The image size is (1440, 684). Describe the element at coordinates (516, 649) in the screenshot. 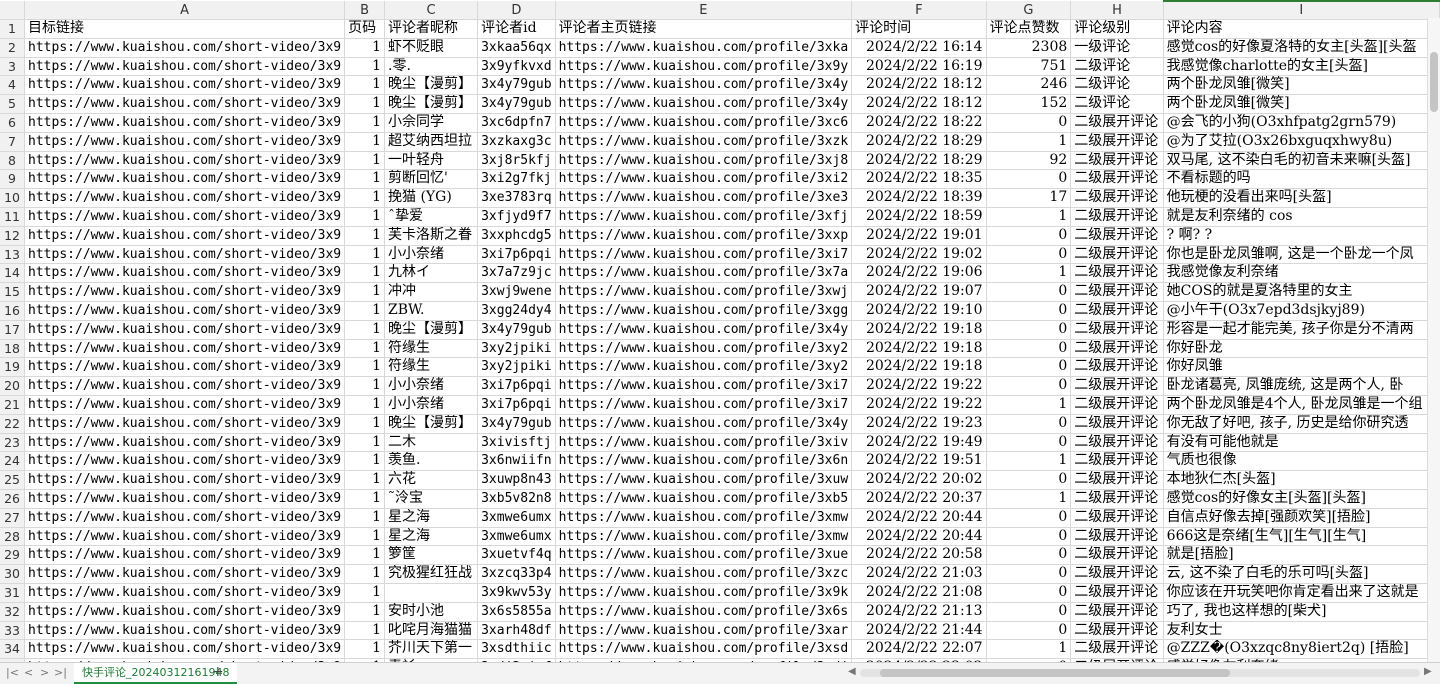

I see `table-cell: 3xsdthiic` at that location.